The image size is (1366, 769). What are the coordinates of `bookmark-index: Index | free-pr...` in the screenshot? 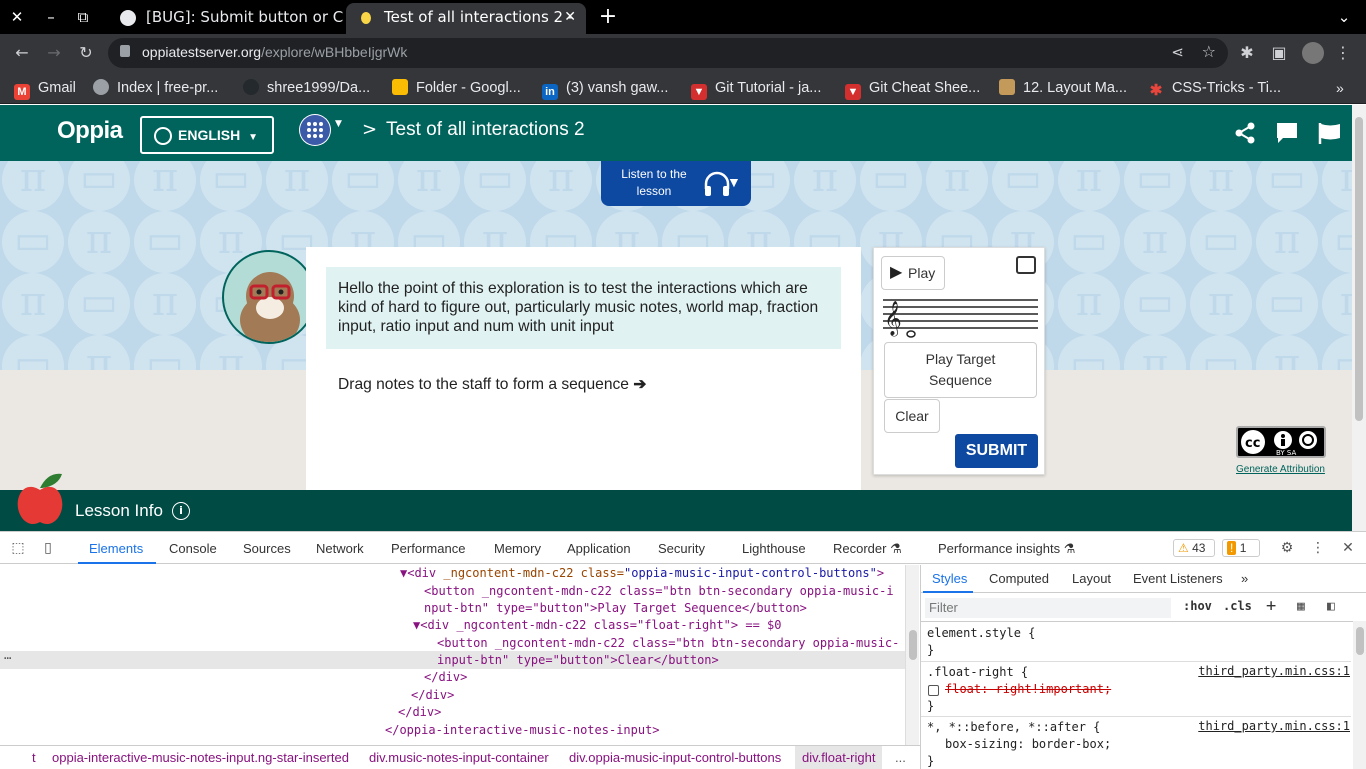 It's located at (155, 88).